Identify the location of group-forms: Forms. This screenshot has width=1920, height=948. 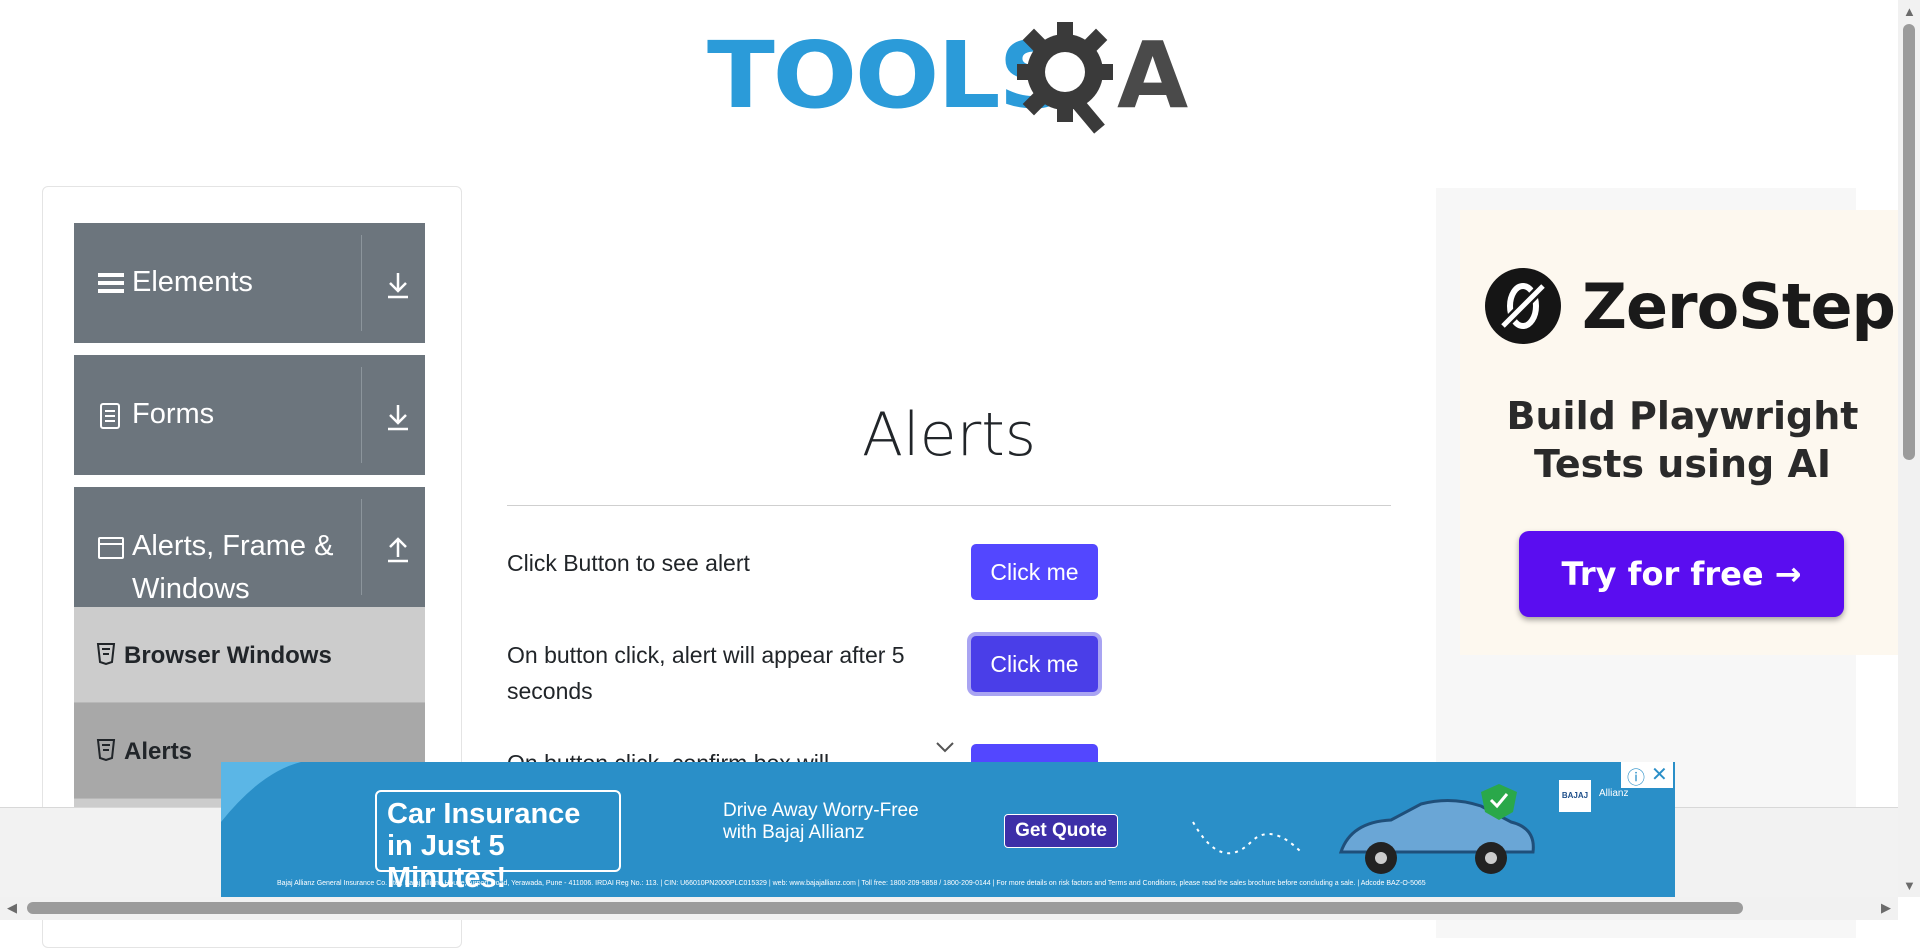
(249, 415).